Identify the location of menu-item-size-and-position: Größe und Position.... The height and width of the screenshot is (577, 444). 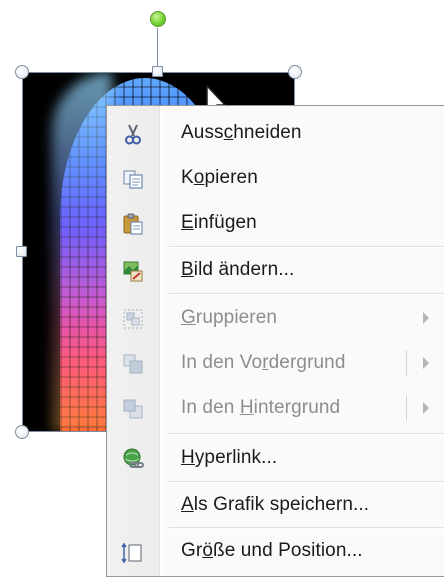
(275, 551).